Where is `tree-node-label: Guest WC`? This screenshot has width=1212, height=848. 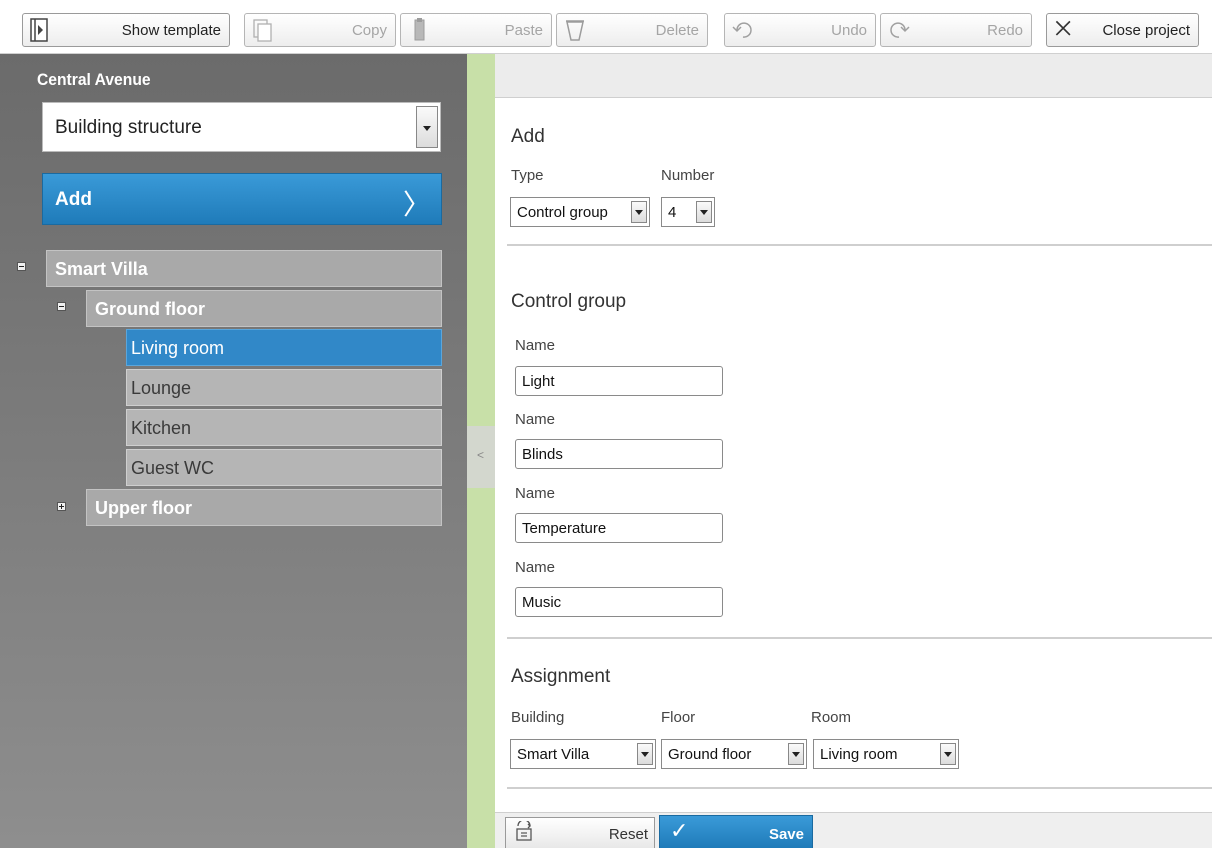 tree-node-label: Guest WC is located at coordinates (173, 468).